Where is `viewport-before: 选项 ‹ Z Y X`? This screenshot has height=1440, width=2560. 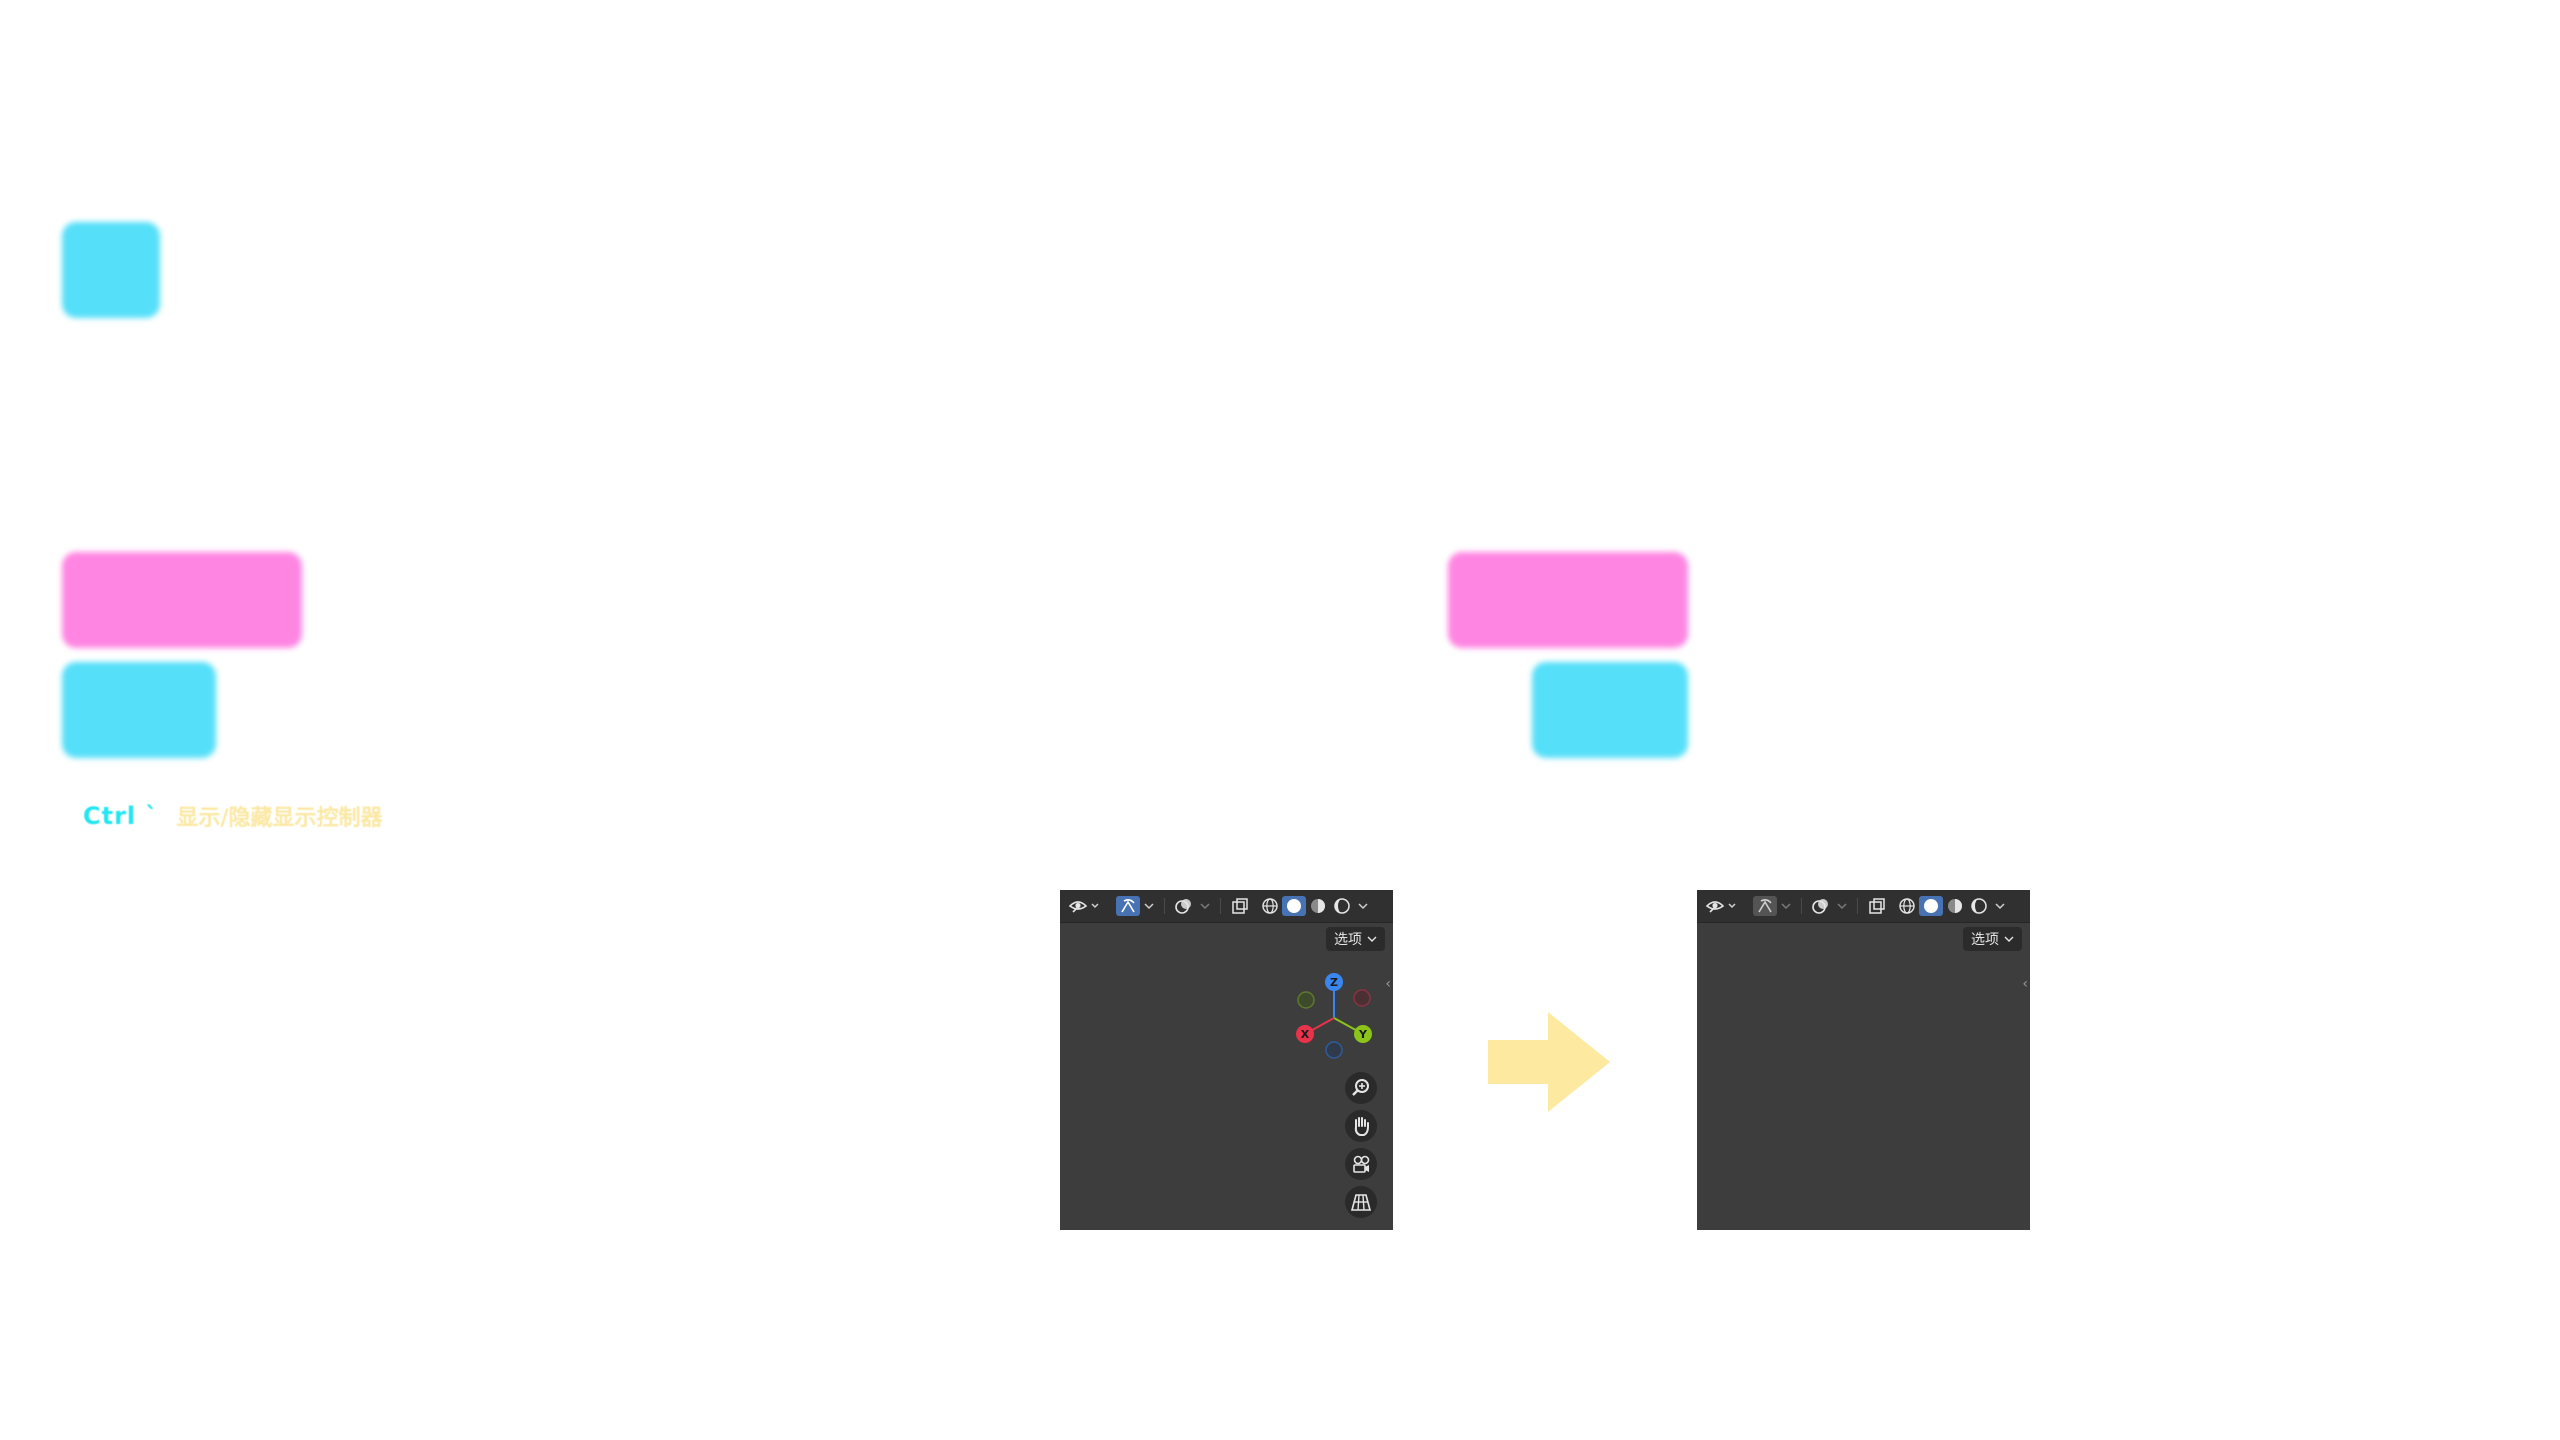 viewport-before: 选项 ‹ Z Y X is located at coordinates (1226, 1060).